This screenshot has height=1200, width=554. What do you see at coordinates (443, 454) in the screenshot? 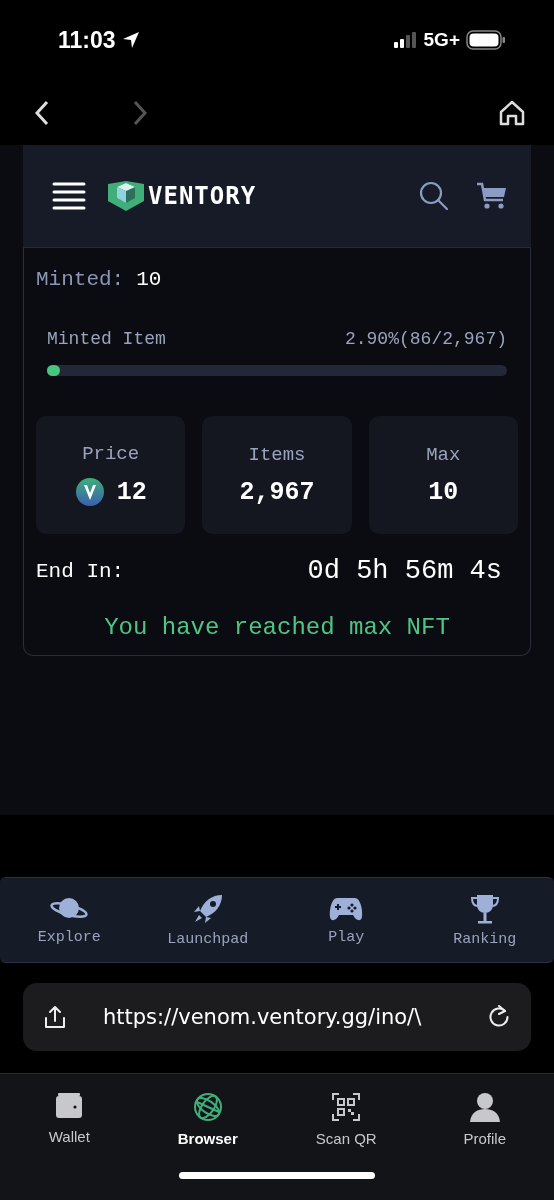
I see `stat-label: Max` at bounding box center [443, 454].